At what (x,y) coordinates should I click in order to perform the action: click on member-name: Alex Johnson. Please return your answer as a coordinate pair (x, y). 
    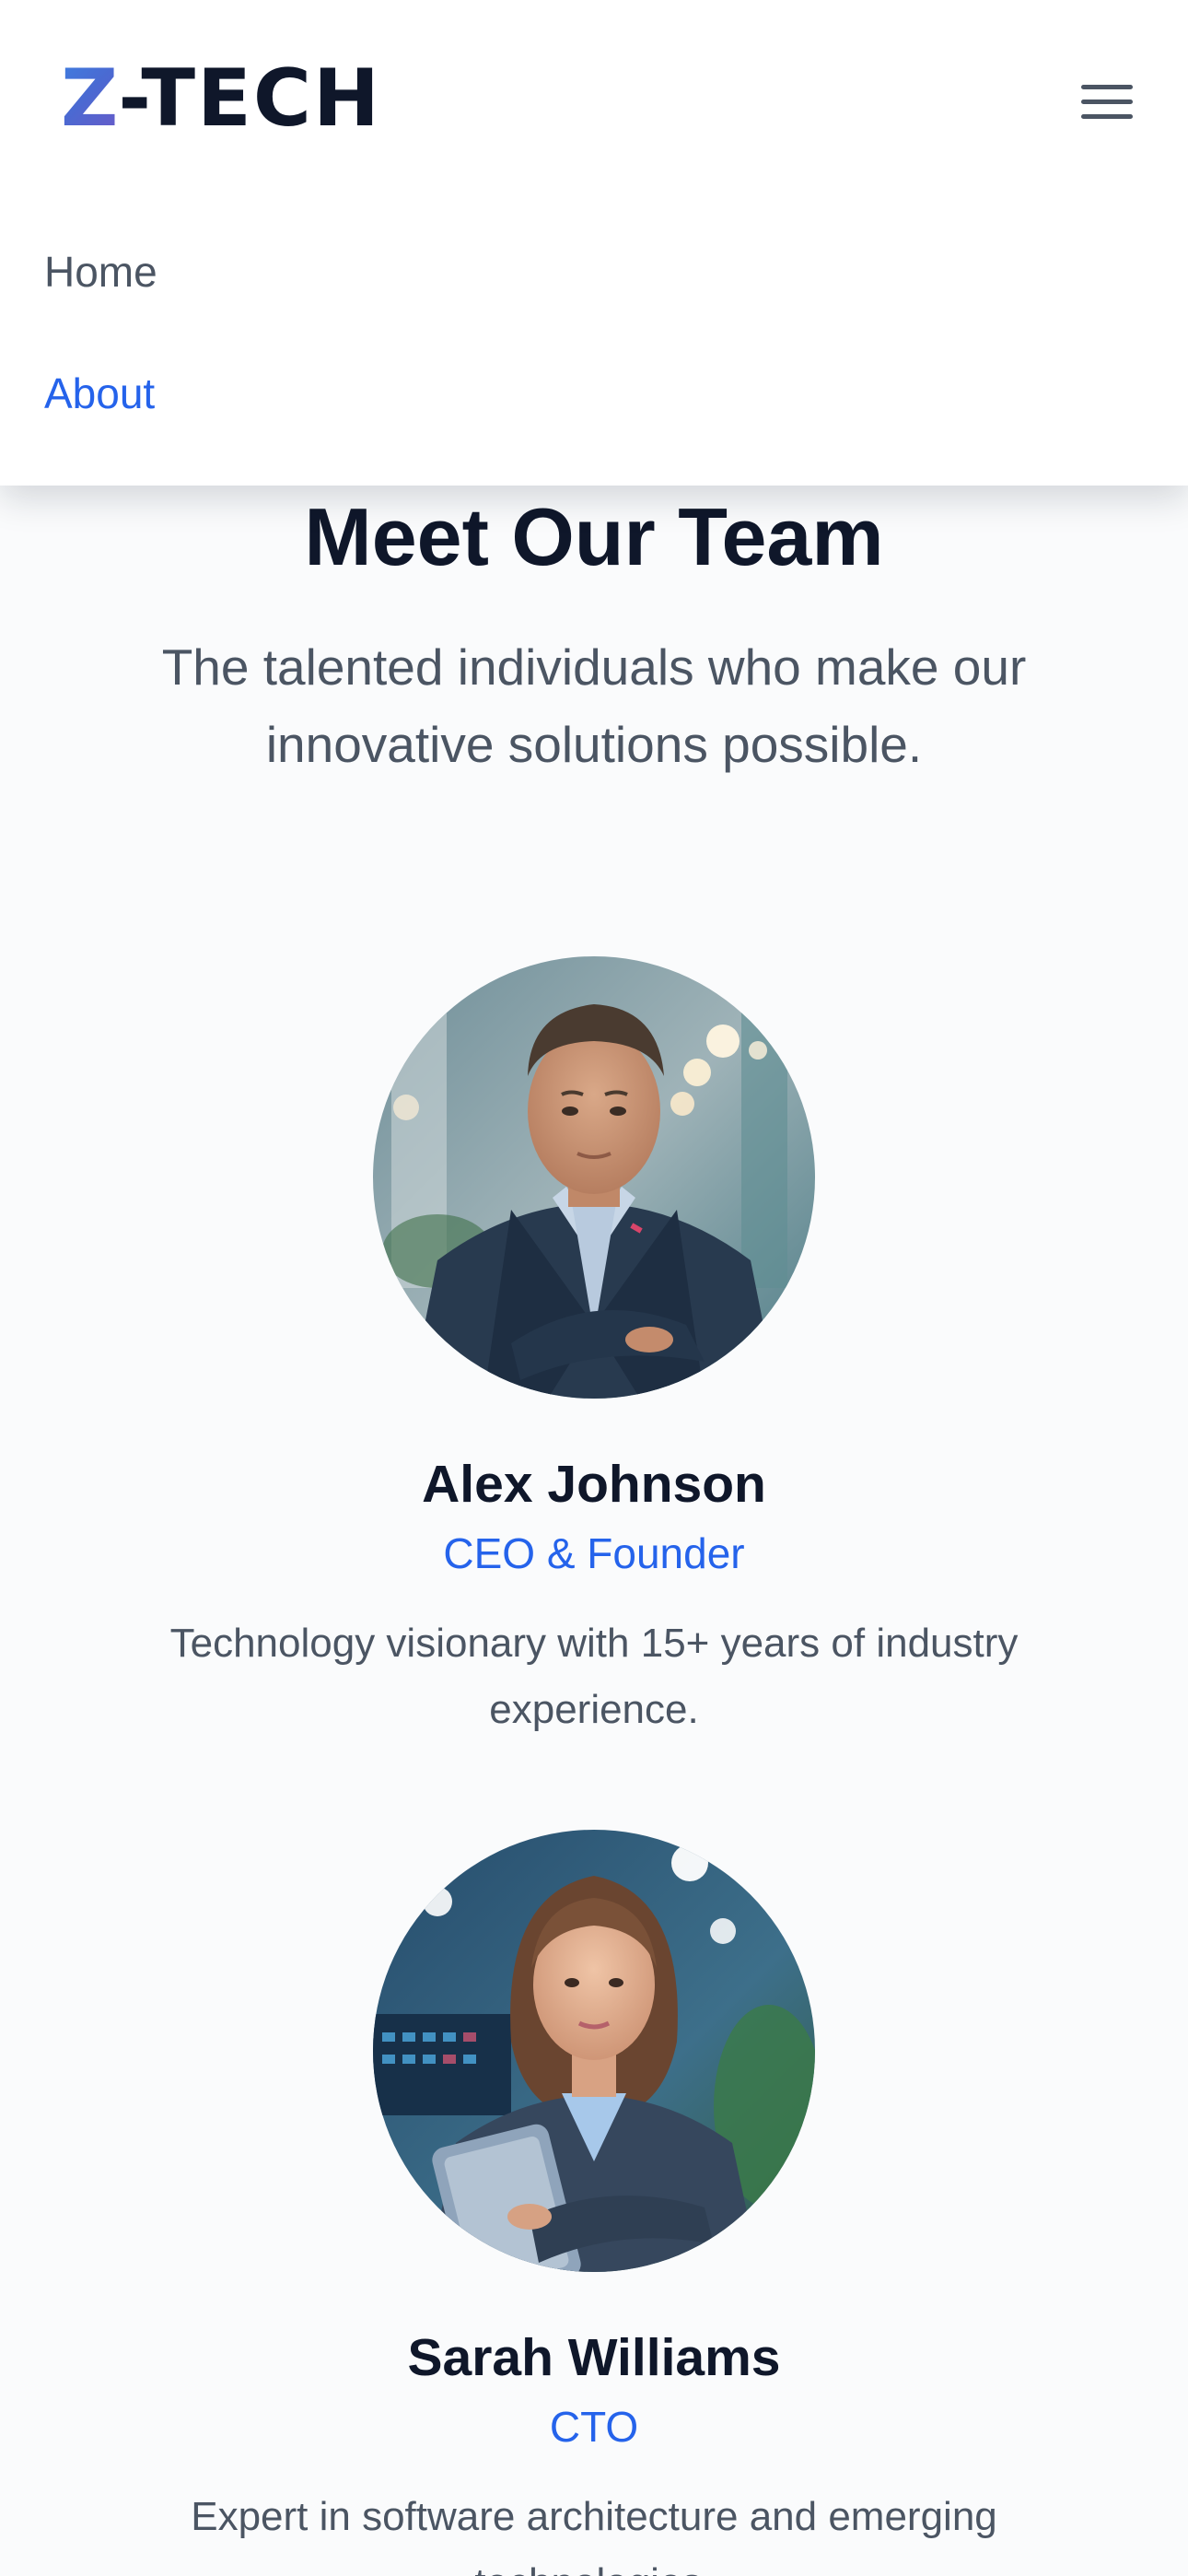
    Looking at the image, I should click on (594, 1484).